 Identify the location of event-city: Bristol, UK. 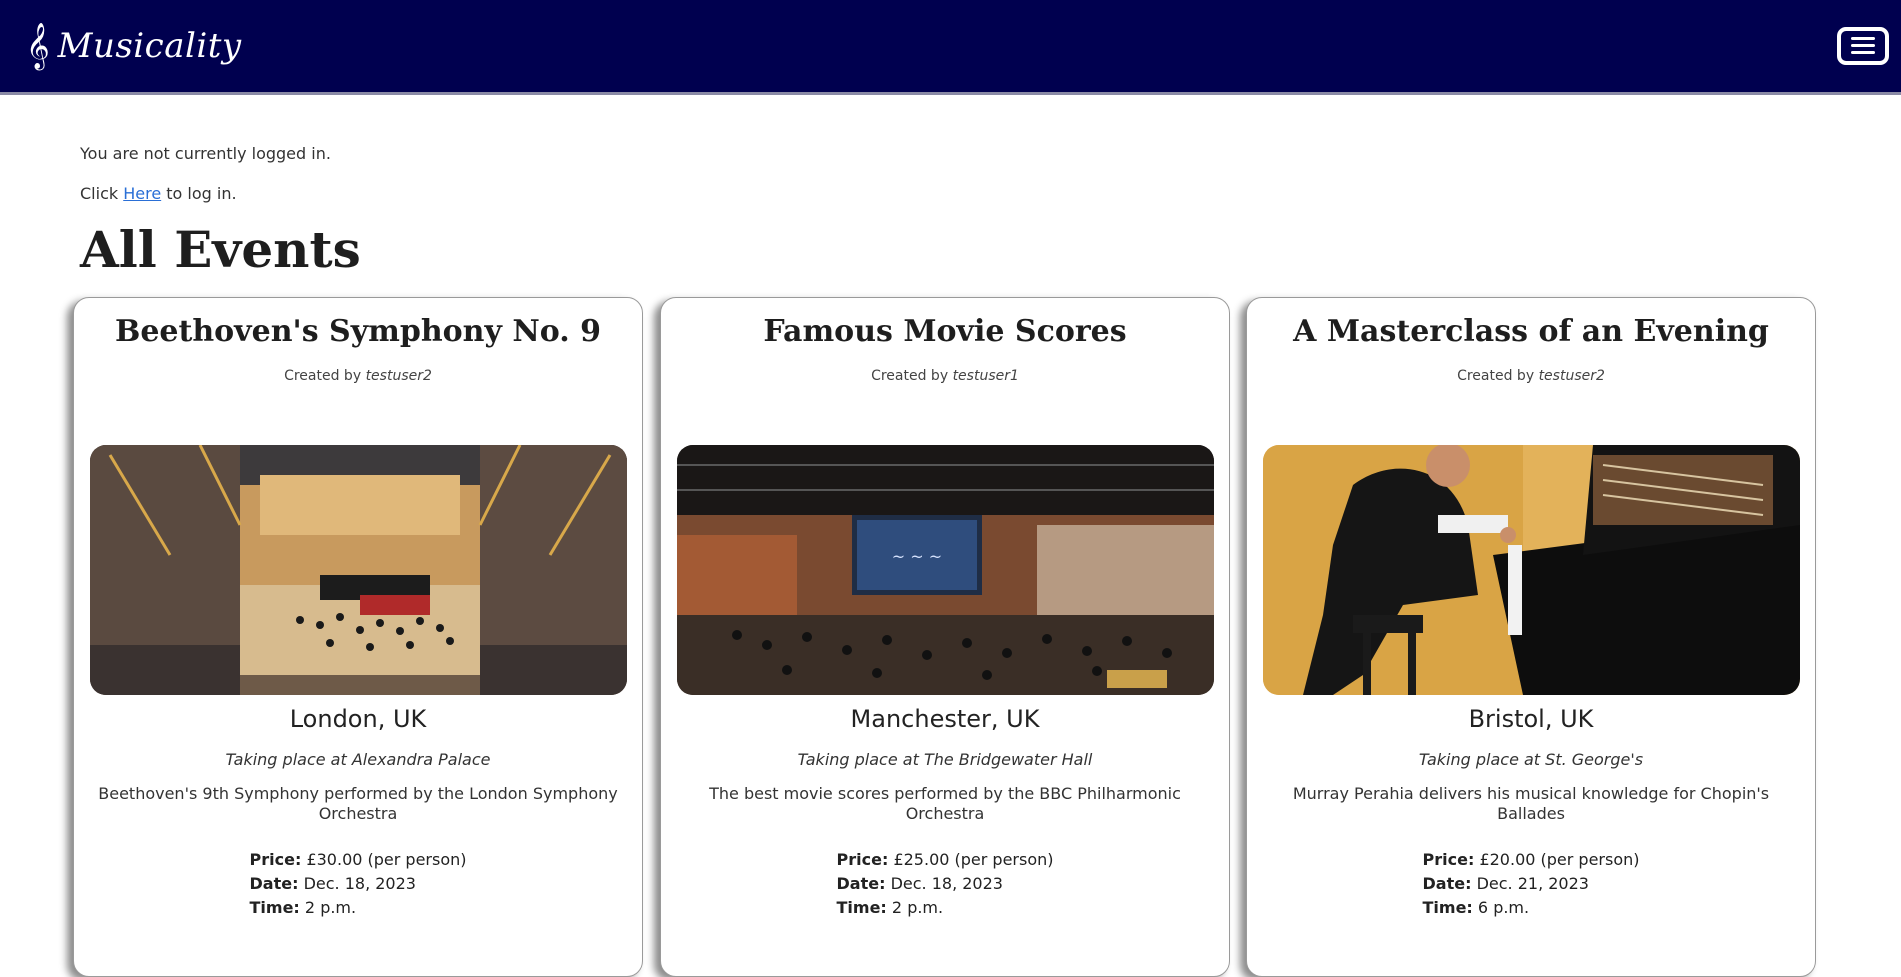
(1531, 719).